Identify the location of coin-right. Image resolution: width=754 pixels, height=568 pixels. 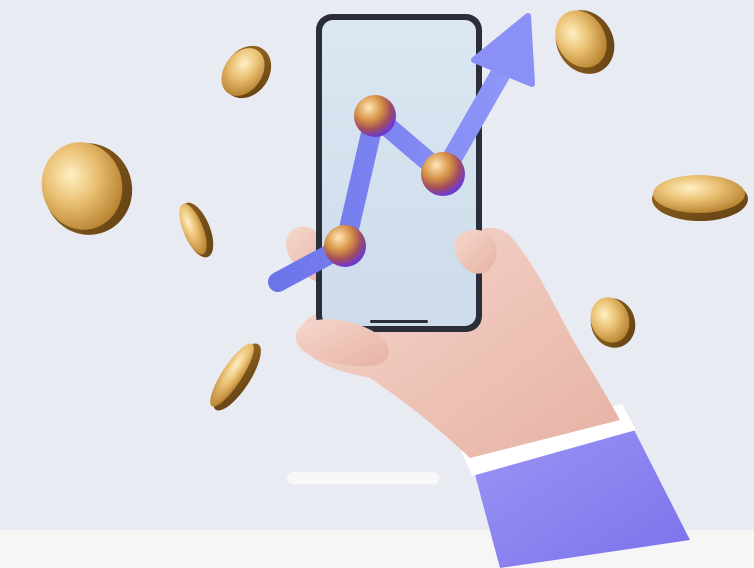
(700, 198).